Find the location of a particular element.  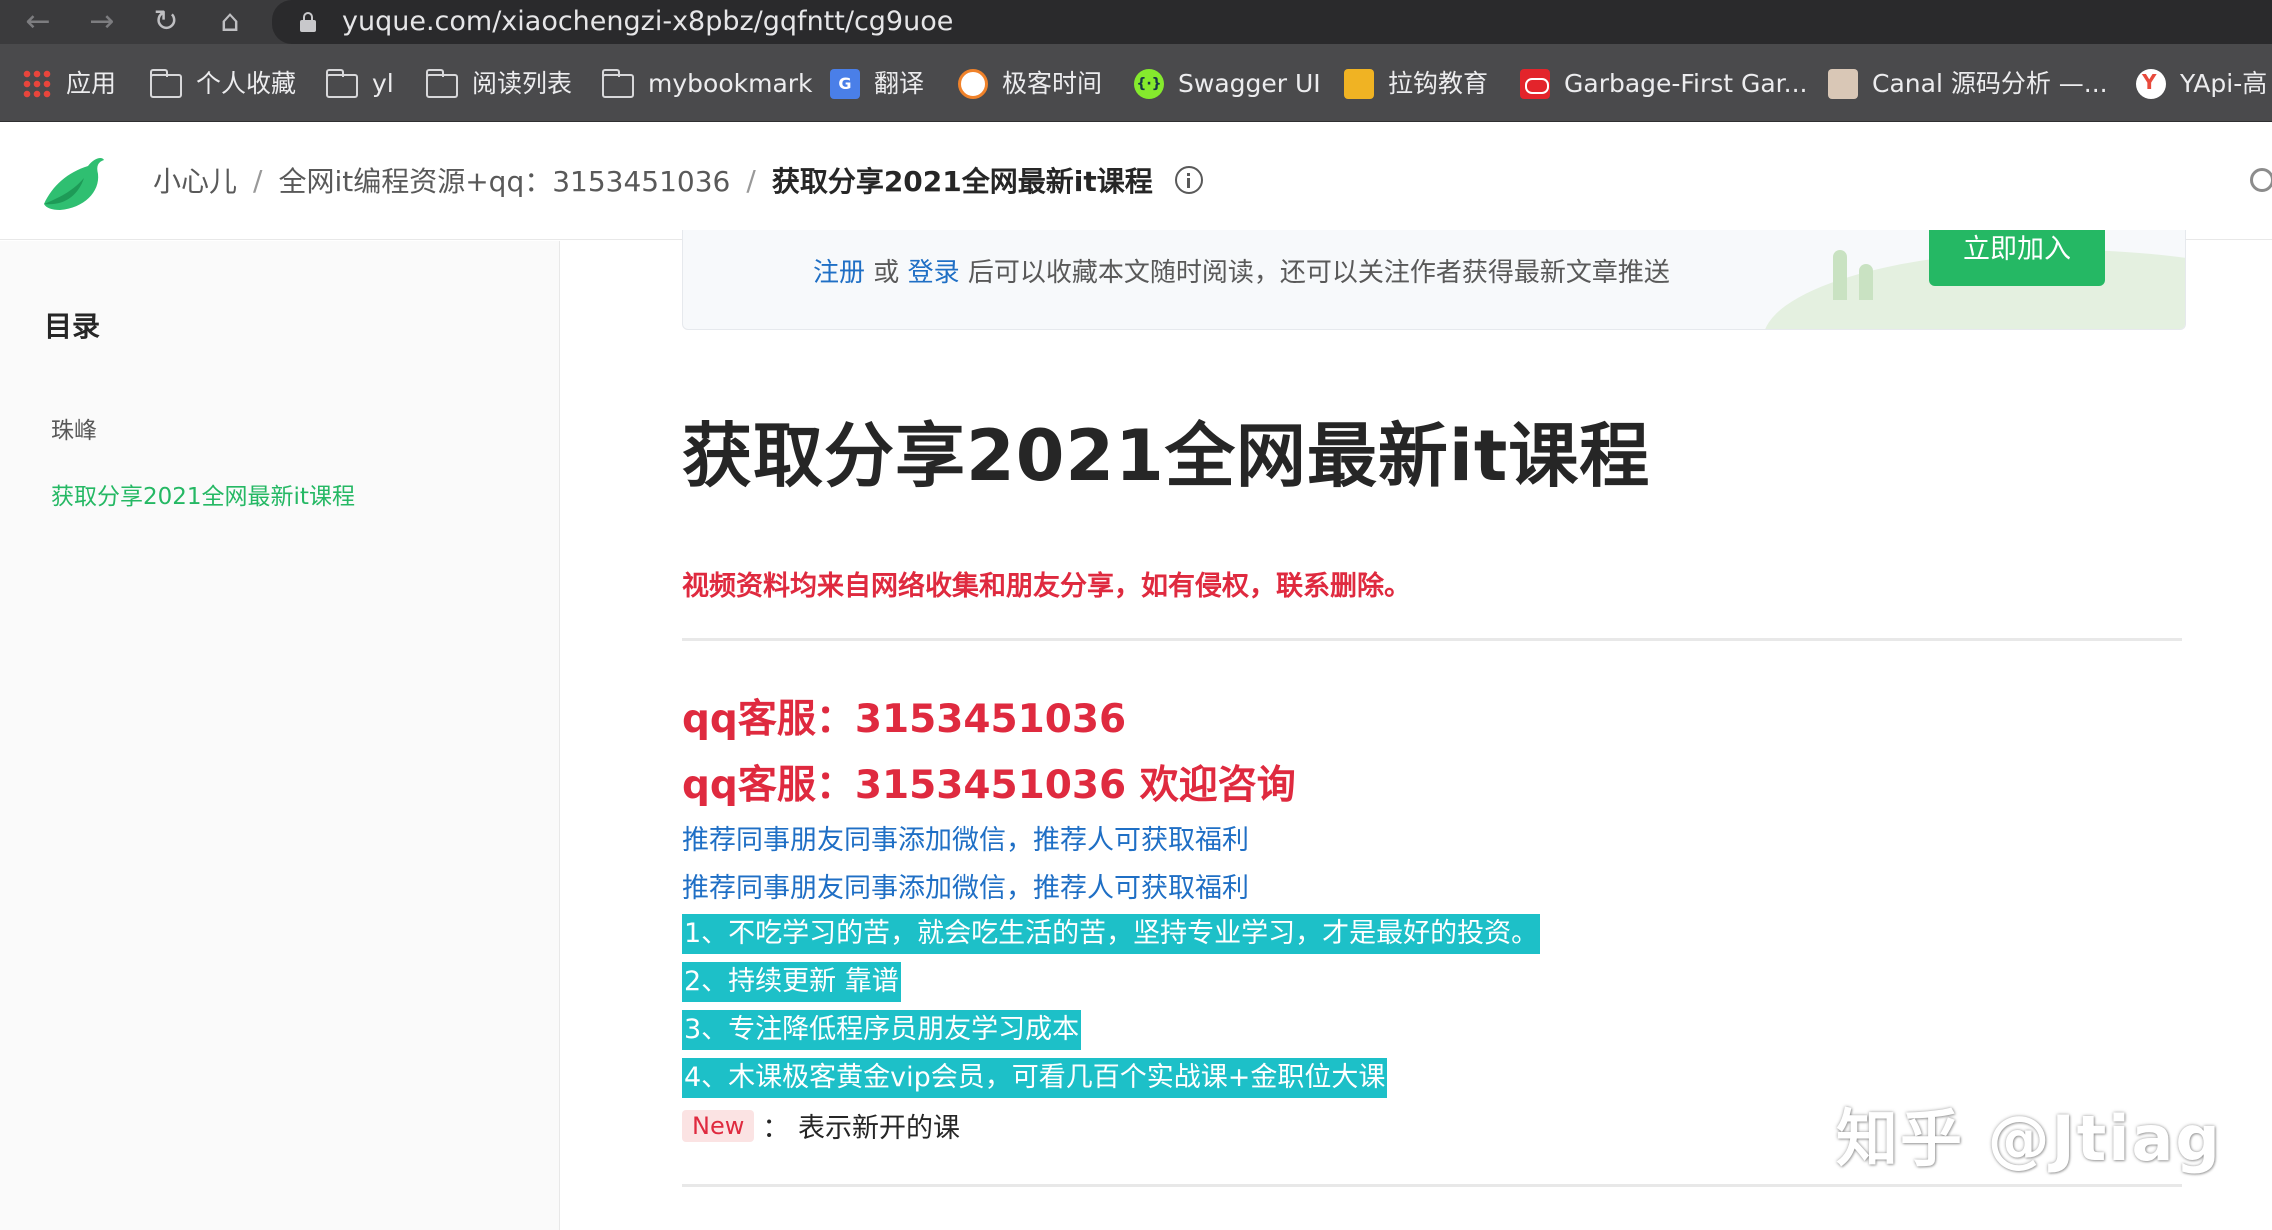

new-legend: New ： 表示新开的课 is located at coordinates (821, 1125).